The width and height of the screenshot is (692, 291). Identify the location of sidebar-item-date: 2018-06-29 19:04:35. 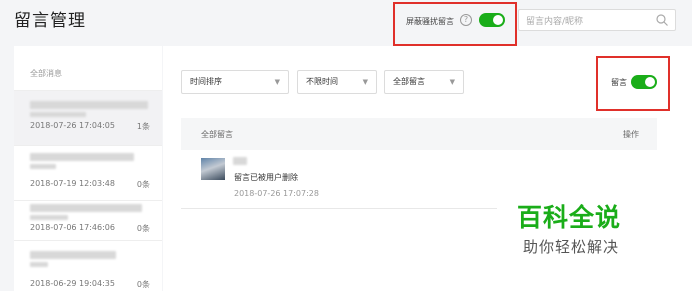
(72, 283).